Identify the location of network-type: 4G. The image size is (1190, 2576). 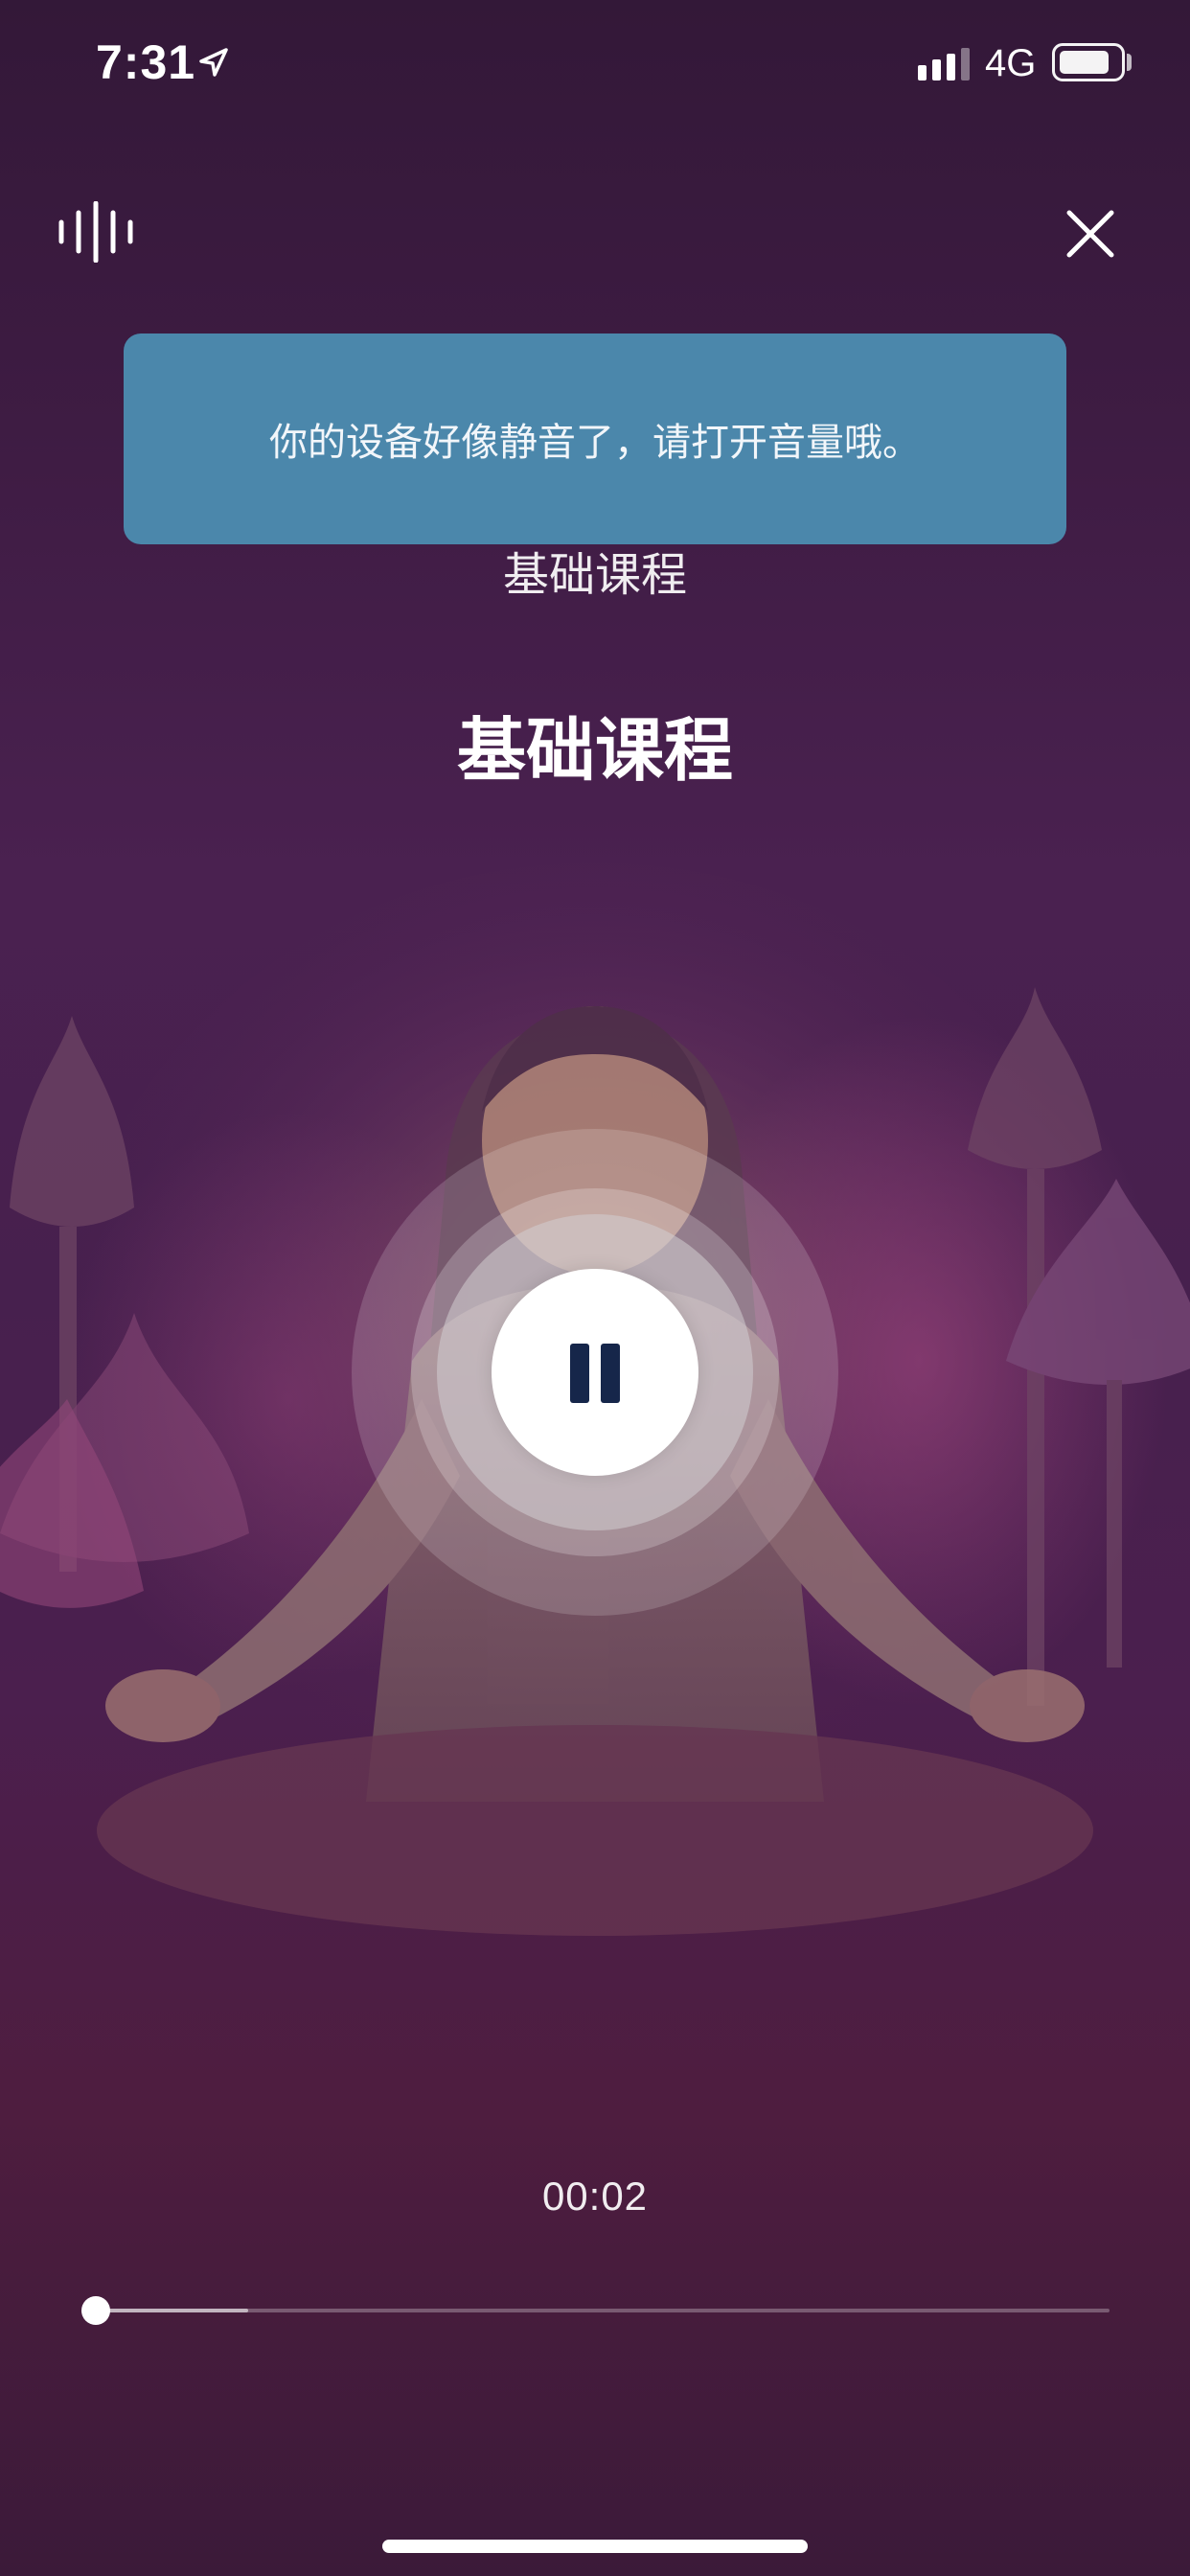
(1011, 63).